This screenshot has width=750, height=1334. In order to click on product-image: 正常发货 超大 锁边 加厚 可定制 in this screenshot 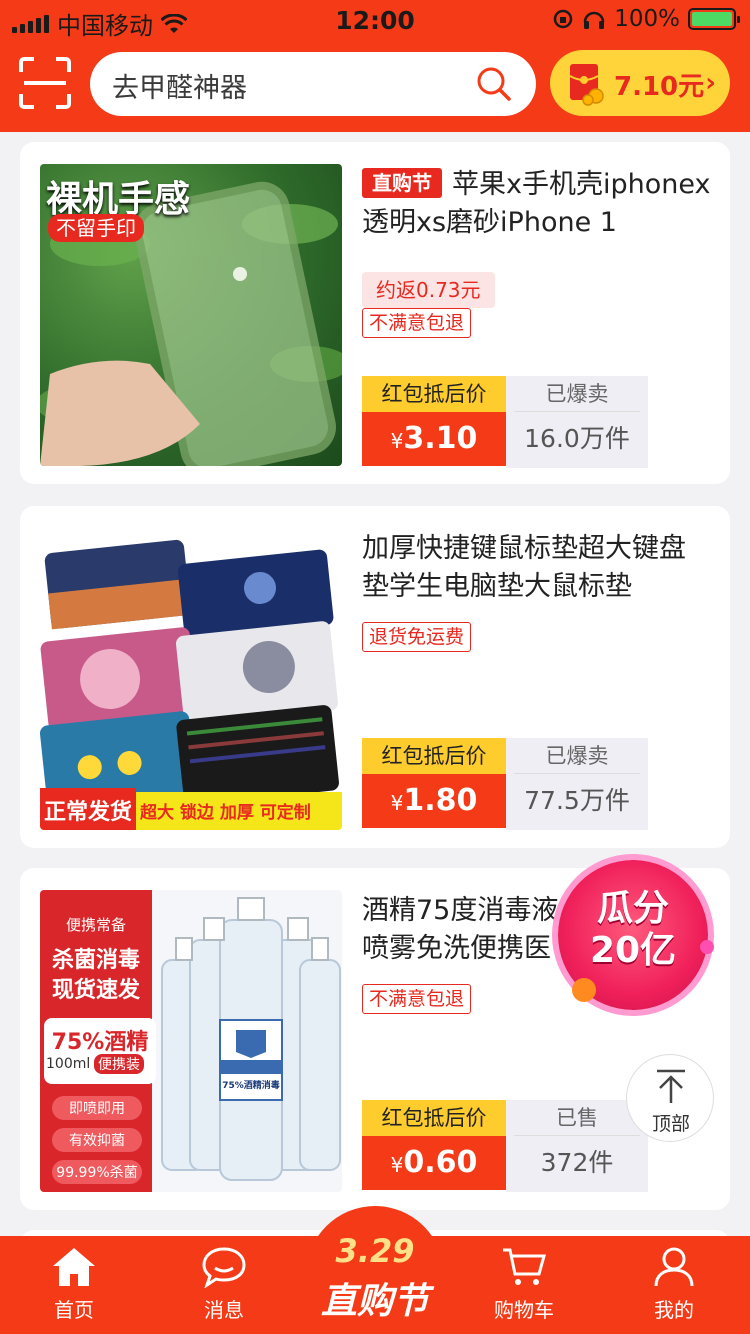, I will do `click(191, 679)`.